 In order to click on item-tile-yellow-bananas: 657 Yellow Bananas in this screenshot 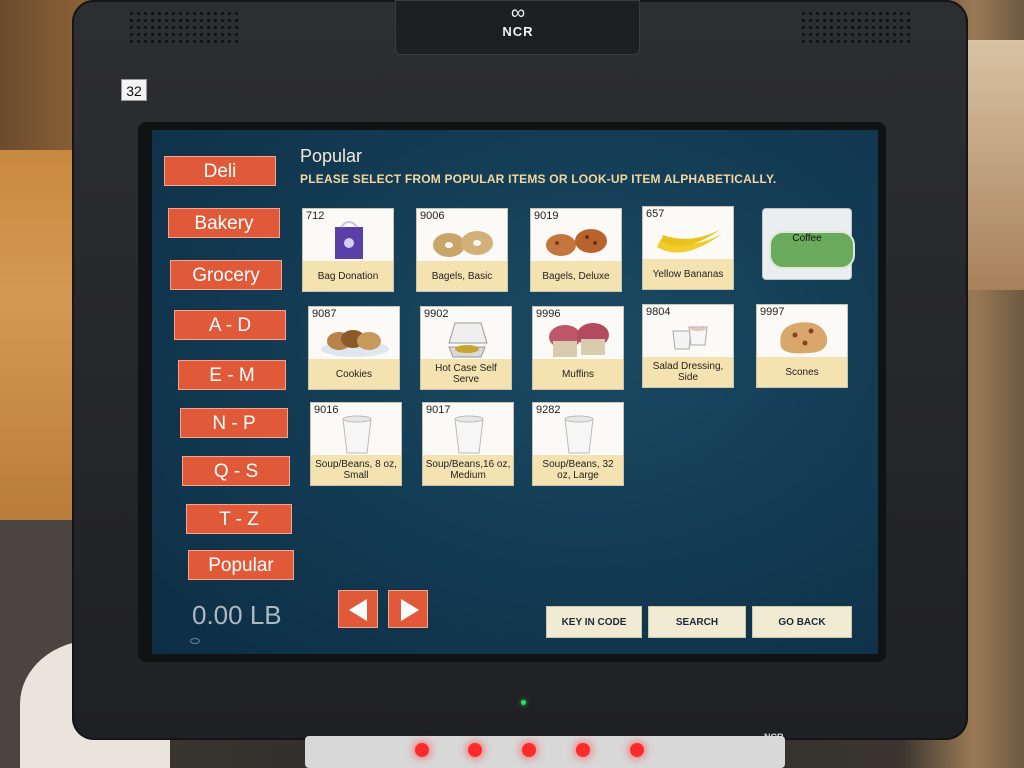, I will do `click(688, 248)`.